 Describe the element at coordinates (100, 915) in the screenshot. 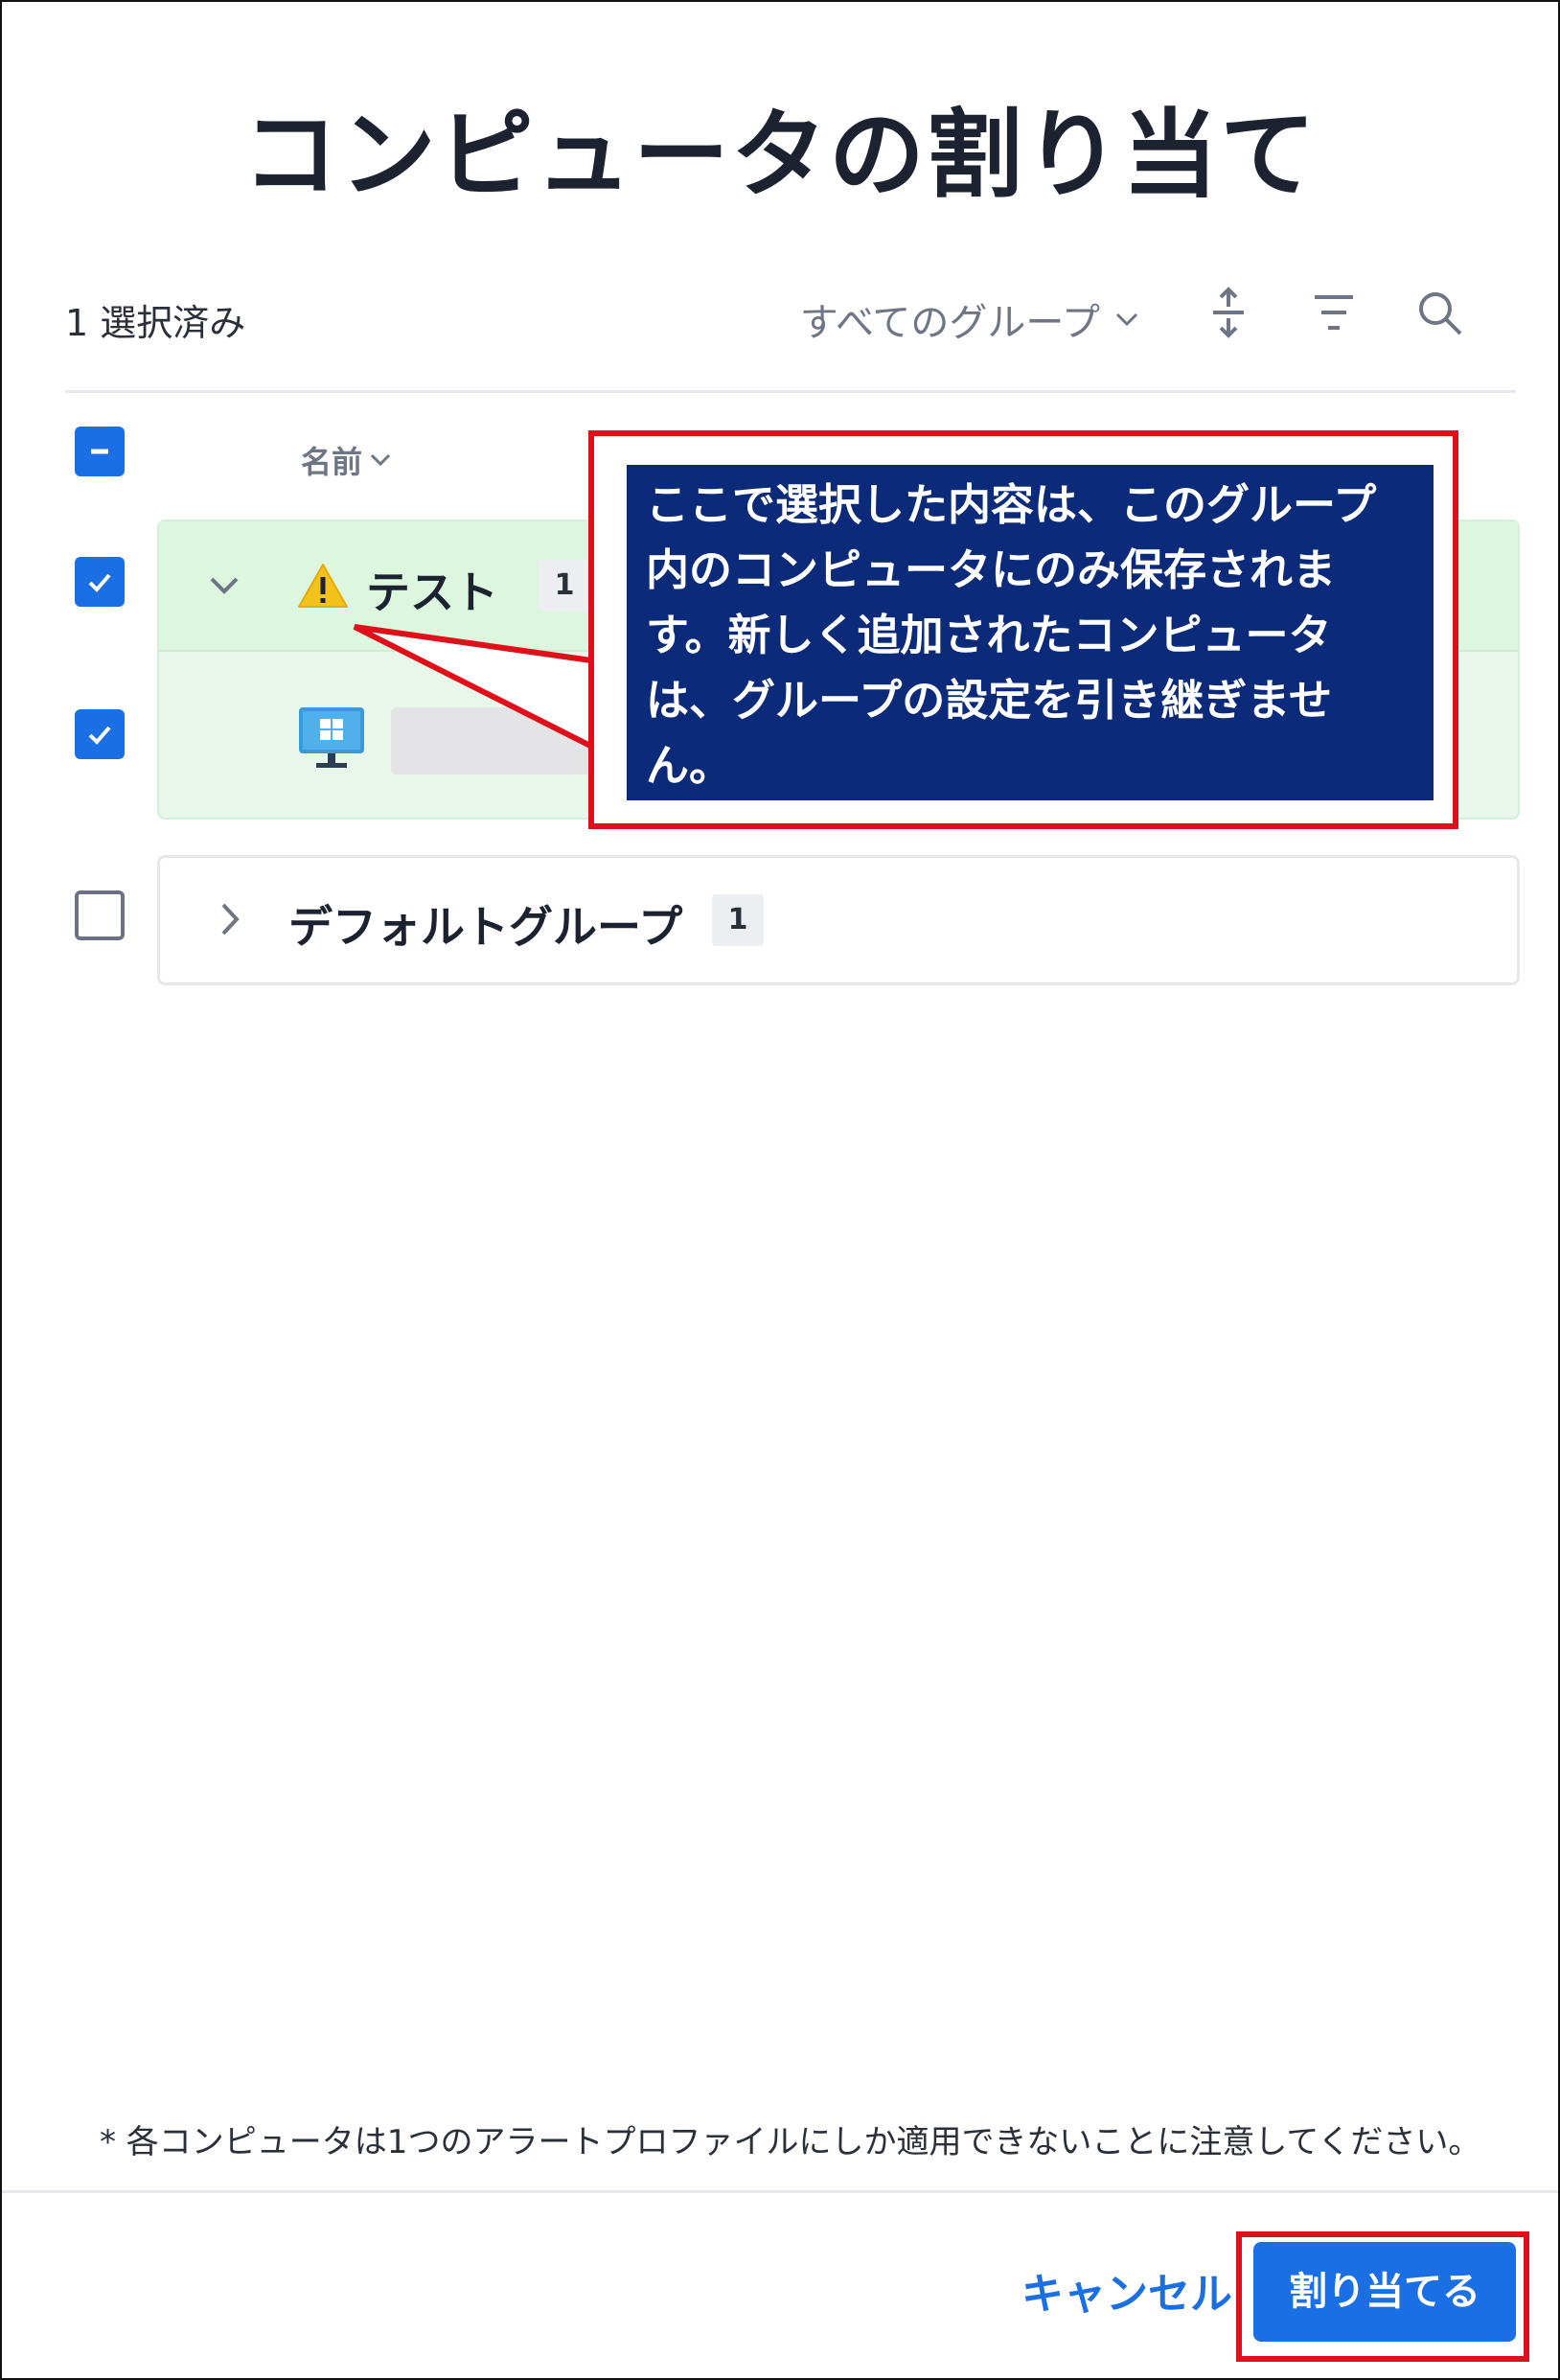

I see `group-checkbox-default` at that location.